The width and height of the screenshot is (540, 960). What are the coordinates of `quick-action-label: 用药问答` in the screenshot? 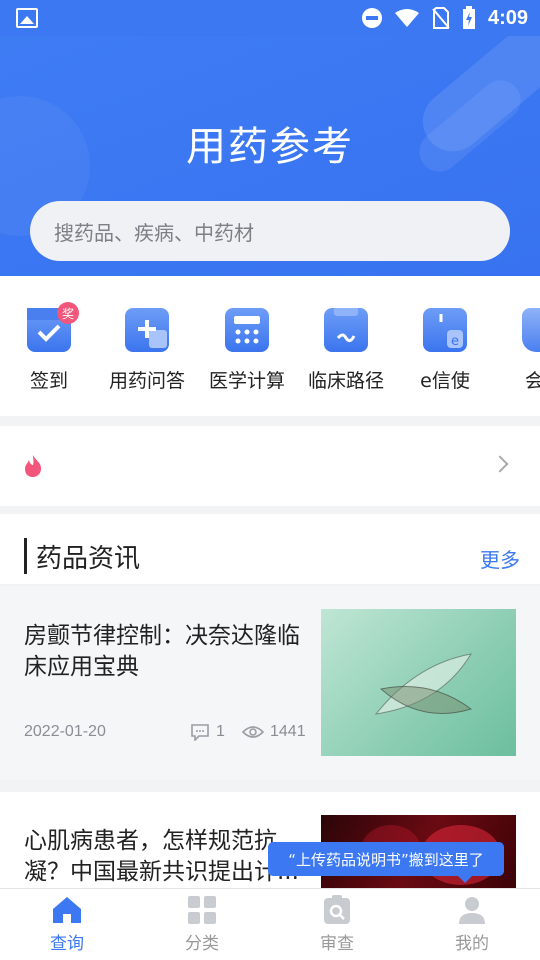 It's located at (146, 381).